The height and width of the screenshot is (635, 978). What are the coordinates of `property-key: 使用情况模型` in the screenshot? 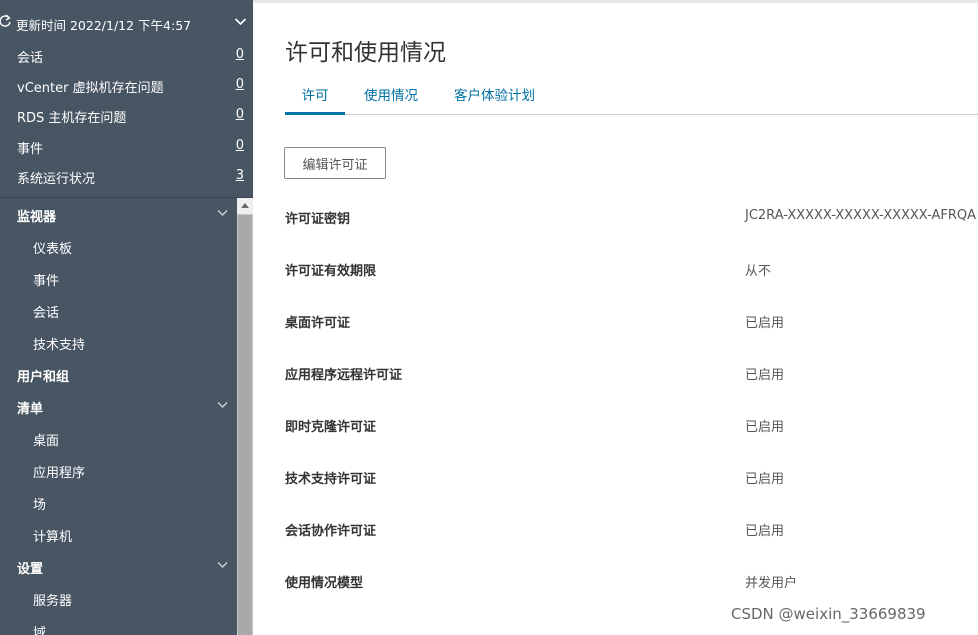 It's located at (324, 583).